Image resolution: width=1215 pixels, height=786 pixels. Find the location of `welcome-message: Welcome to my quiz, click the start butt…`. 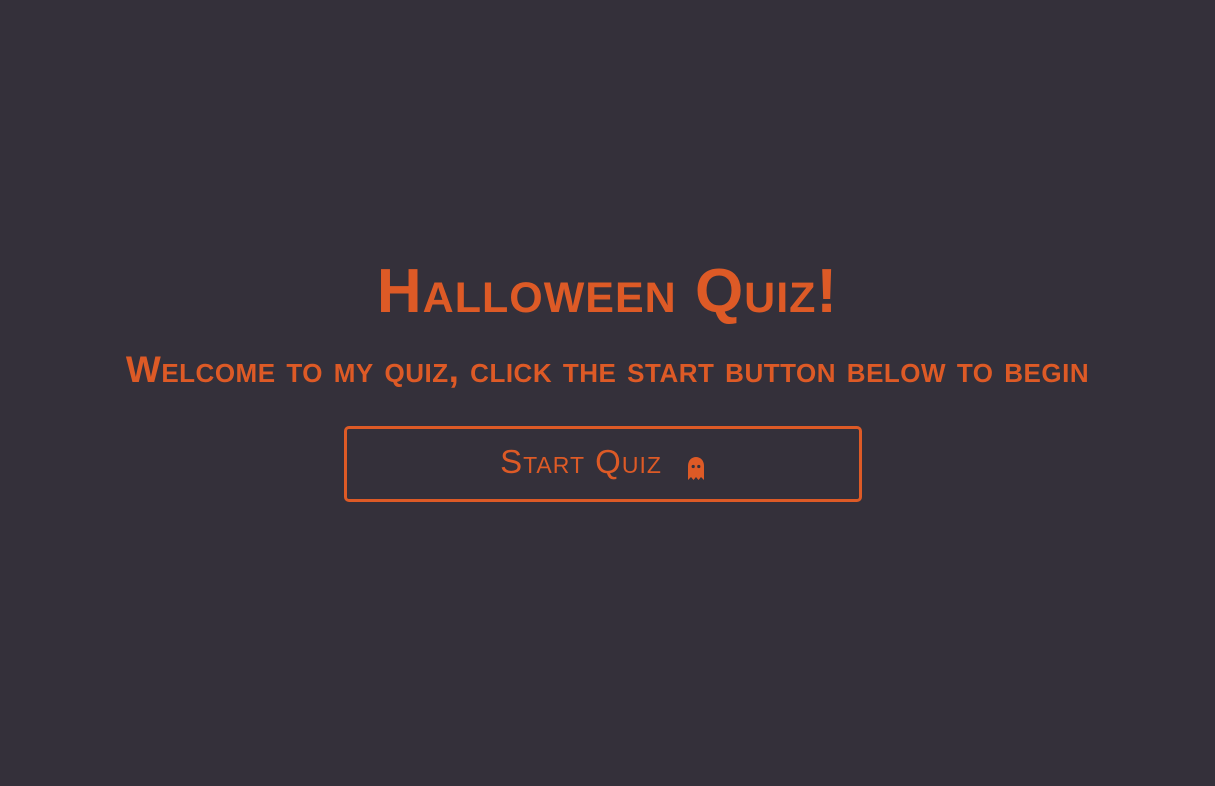

welcome-message: Welcome to my quiz, click the start butt… is located at coordinates (607, 369).